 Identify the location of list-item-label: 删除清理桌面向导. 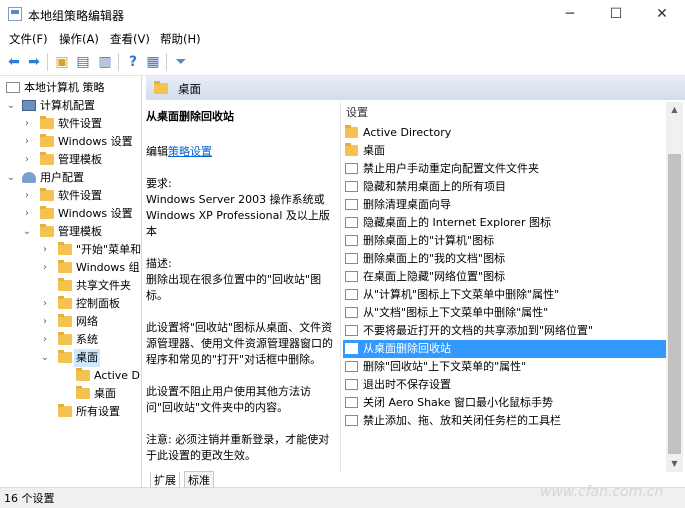
(407, 204).